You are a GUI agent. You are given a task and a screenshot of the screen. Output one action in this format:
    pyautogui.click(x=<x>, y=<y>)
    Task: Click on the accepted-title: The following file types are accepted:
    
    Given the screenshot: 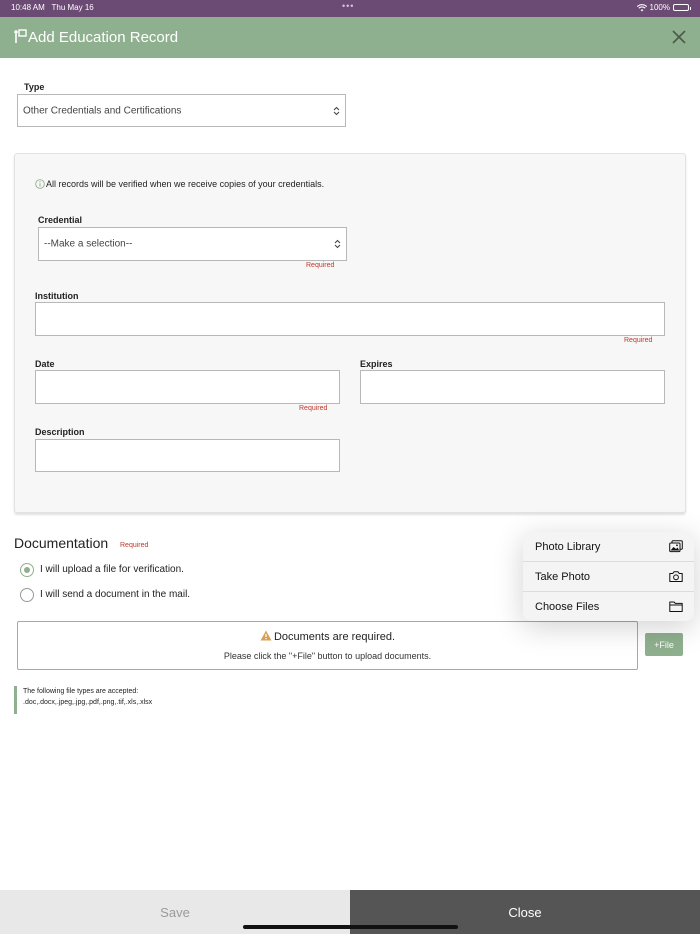 What is the action you would take?
    pyautogui.click(x=81, y=691)
    